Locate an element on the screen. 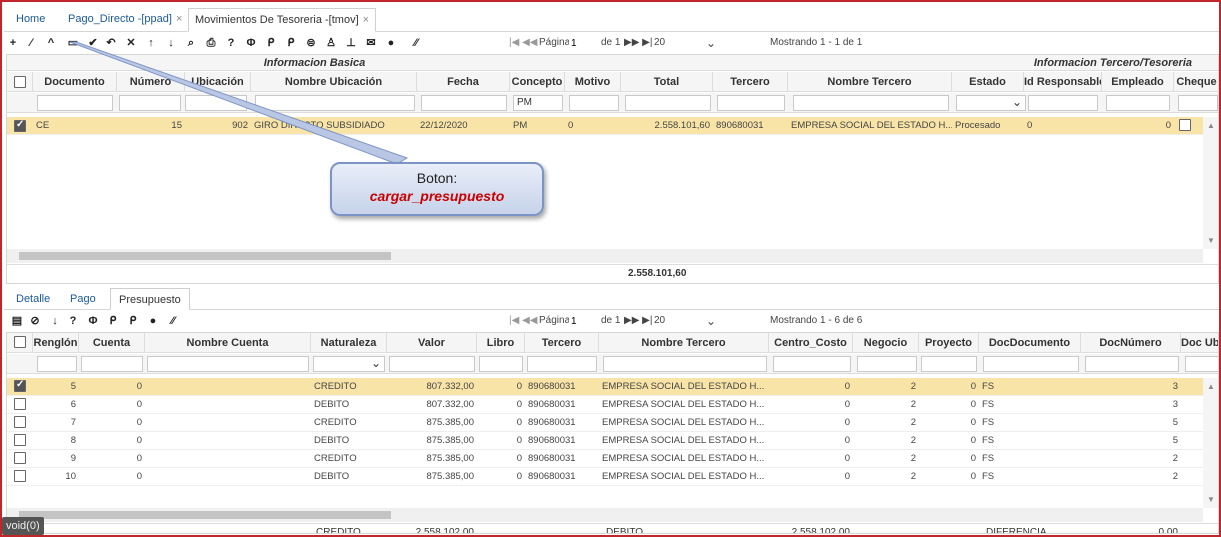 Image resolution: width=1221 pixels, height=537 pixels. filter-empleado is located at coordinates (1138, 103).